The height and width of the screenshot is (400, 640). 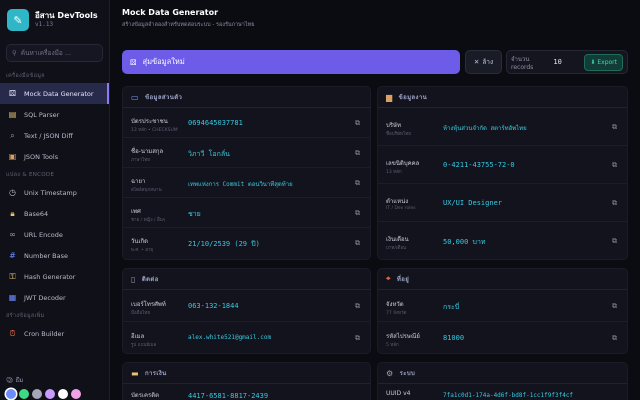 I want to click on sidebar-item-url-encode: ∞ URL Encode, so click(x=54, y=234).